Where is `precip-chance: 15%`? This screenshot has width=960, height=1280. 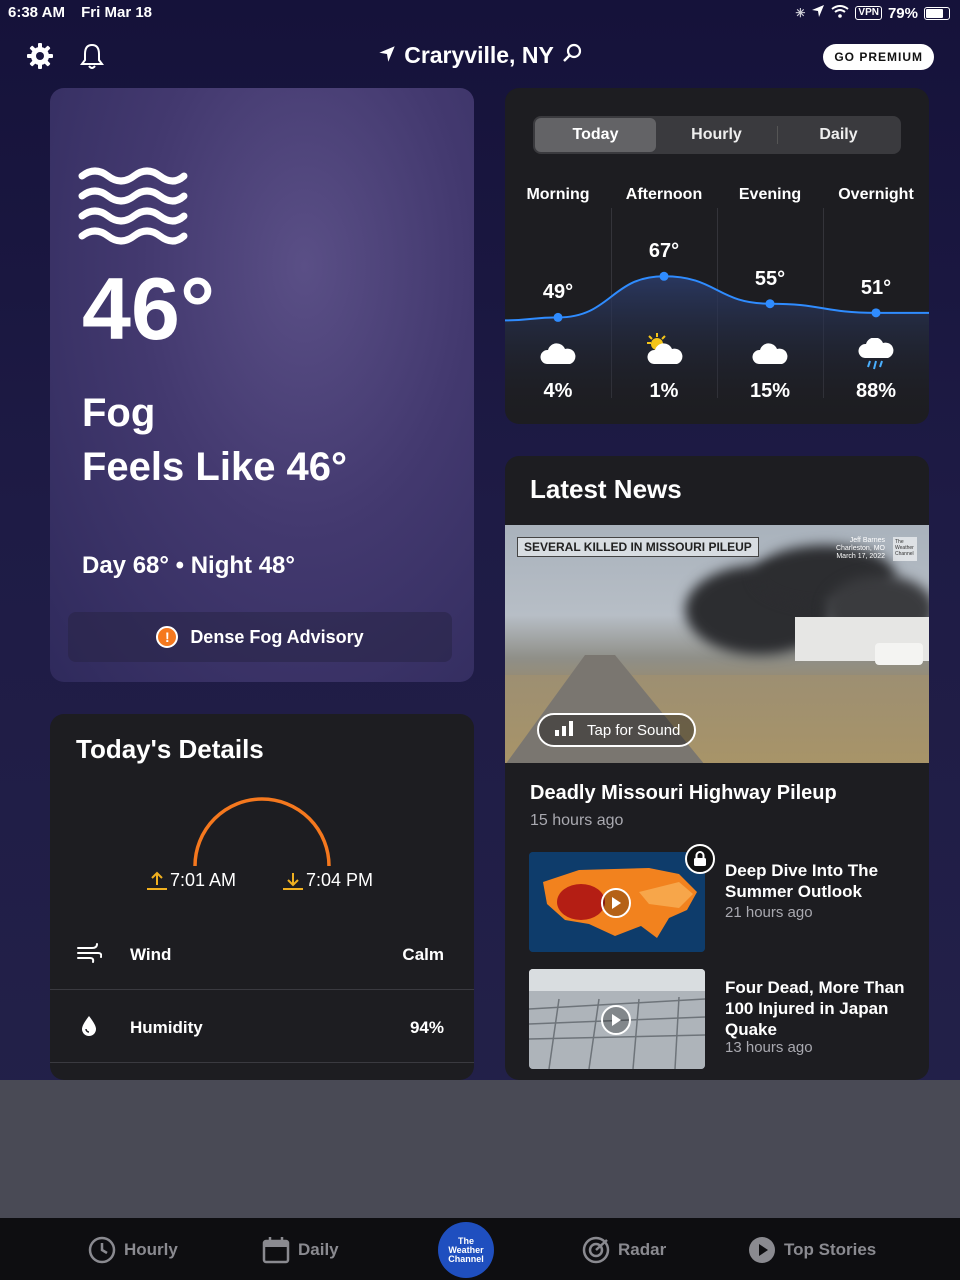
precip-chance: 15% is located at coordinates (770, 391).